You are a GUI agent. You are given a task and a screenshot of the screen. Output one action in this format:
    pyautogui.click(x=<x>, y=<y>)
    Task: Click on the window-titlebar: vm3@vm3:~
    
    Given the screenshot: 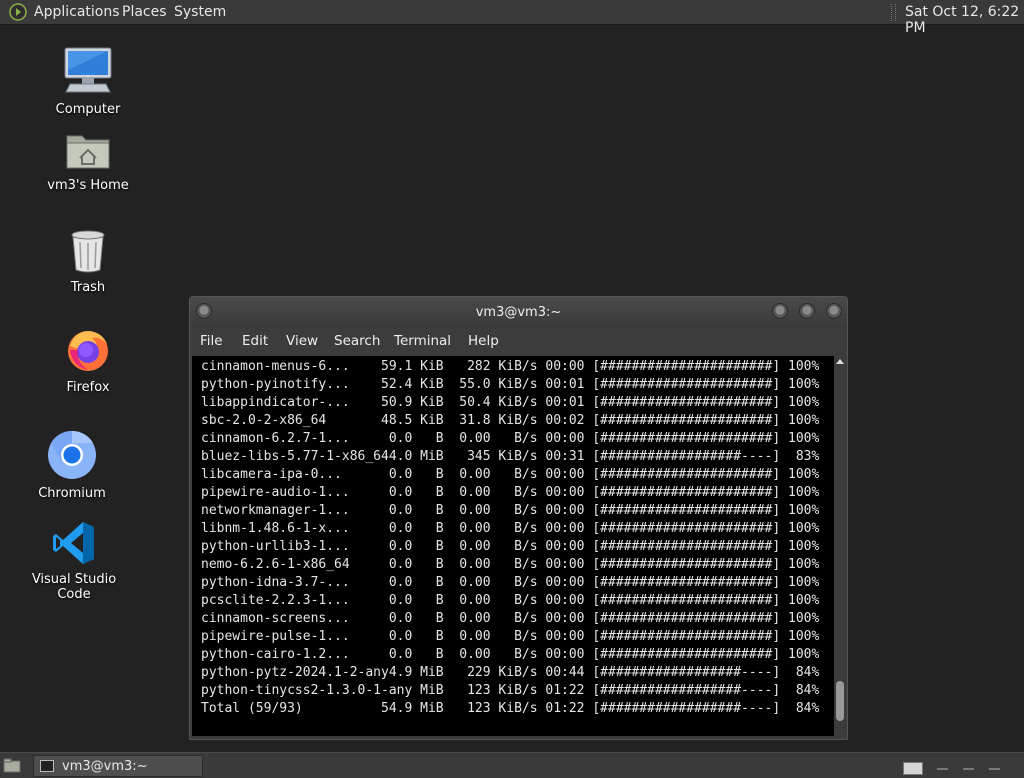 What is the action you would take?
    pyautogui.click(x=518, y=312)
    